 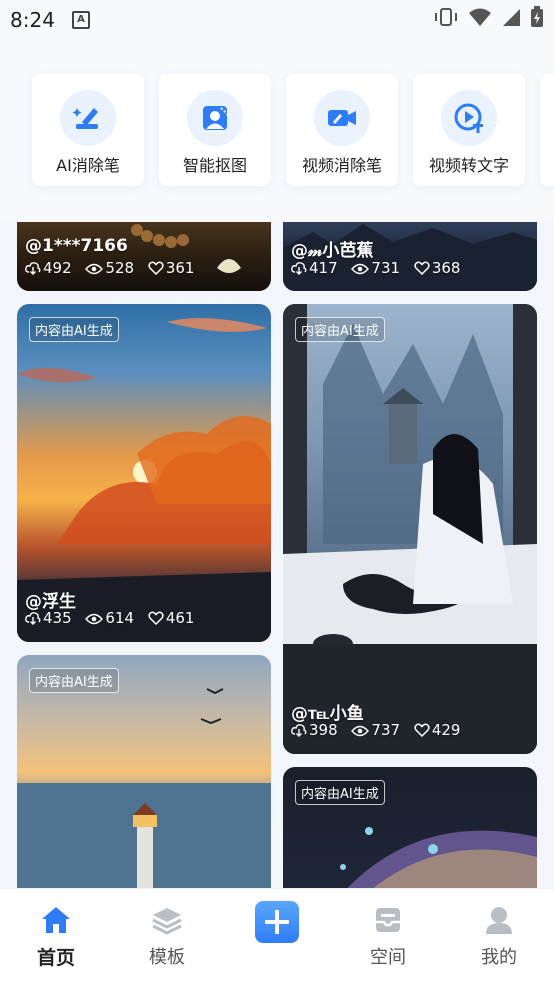 I want to click on card-stats: 435 614 461, so click(x=114, y=618).